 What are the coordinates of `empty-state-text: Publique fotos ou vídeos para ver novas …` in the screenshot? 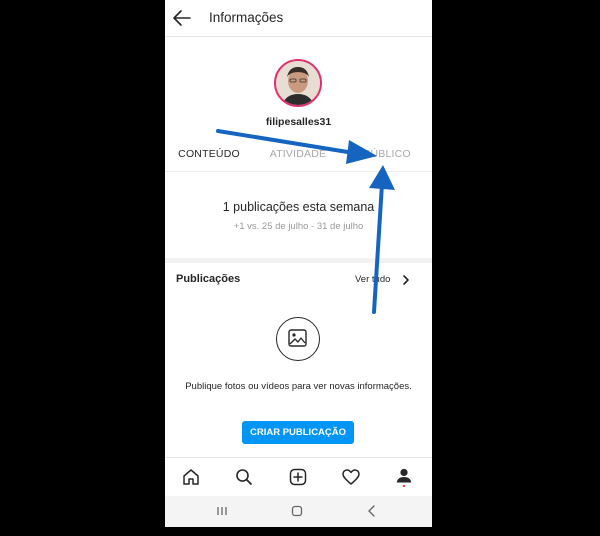 It's located at (298, 386).